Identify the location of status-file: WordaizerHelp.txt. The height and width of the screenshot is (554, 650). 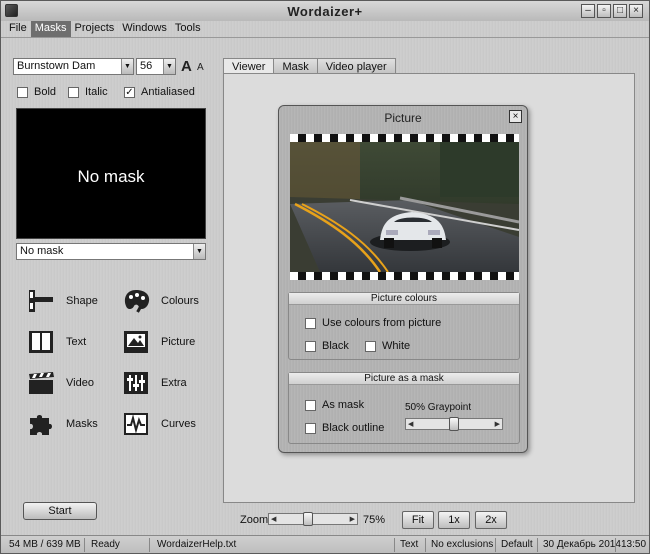
(197, 544).